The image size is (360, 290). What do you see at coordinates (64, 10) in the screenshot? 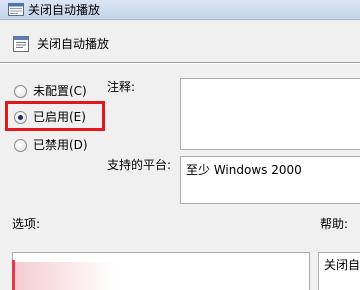
I see `window-title: 关闭自动播放` at bounding box center [64, 10].